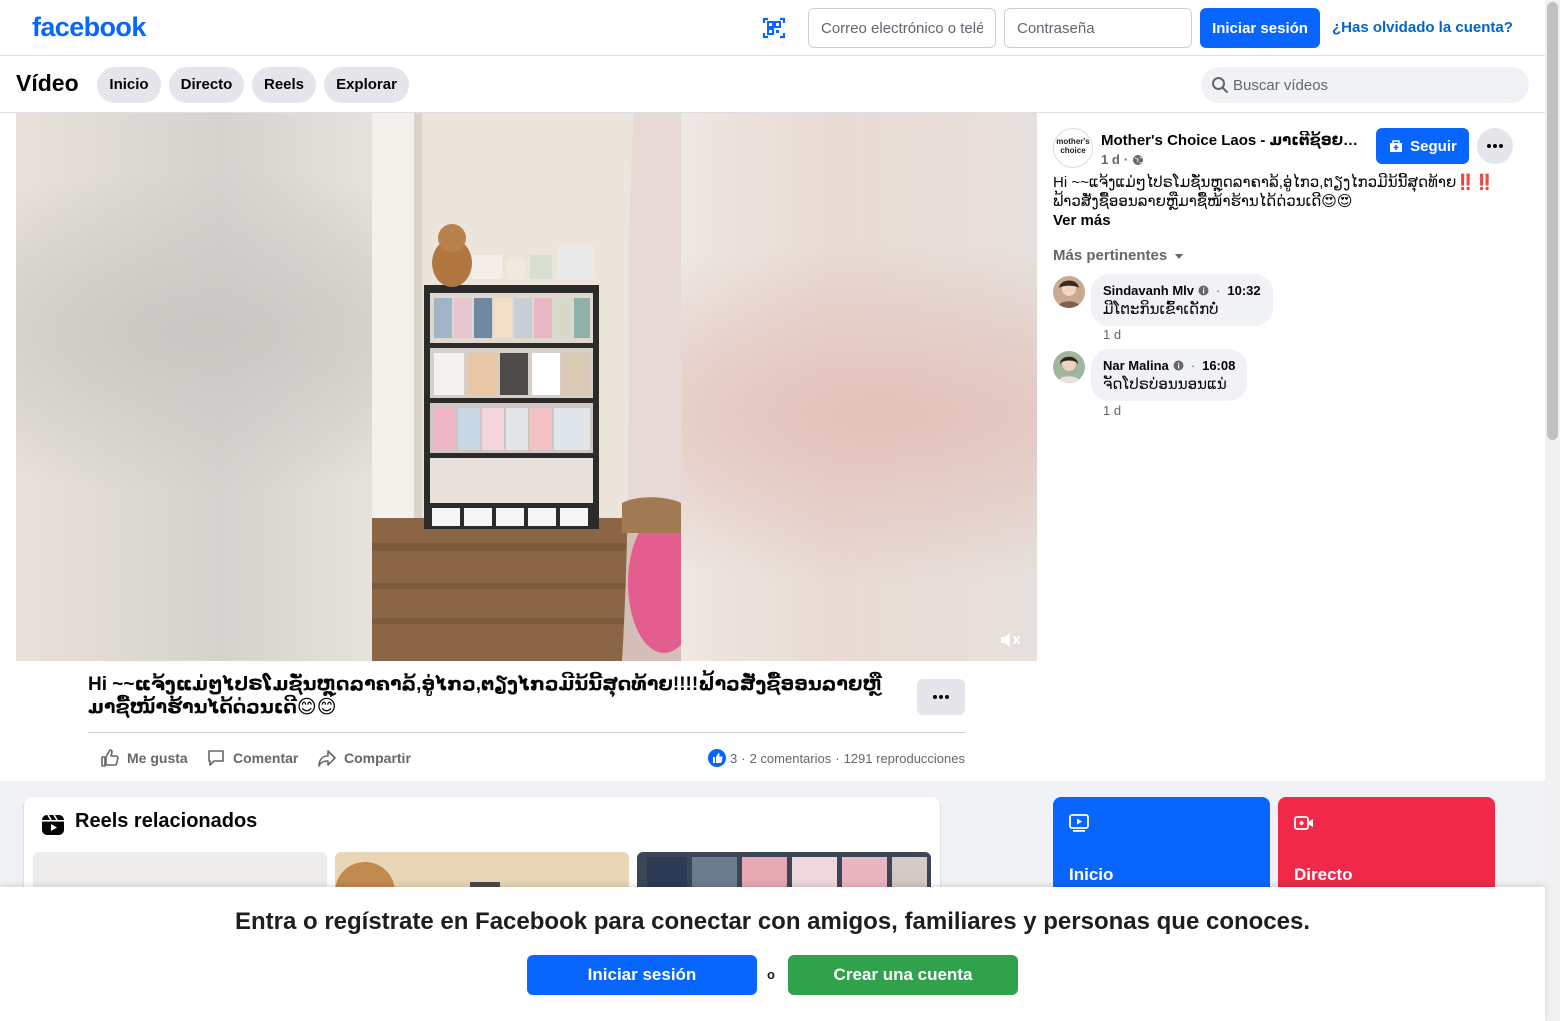 This screenshot has width=1560, height=1021. I want to click on page-scrollbar, so click(1552, 510).